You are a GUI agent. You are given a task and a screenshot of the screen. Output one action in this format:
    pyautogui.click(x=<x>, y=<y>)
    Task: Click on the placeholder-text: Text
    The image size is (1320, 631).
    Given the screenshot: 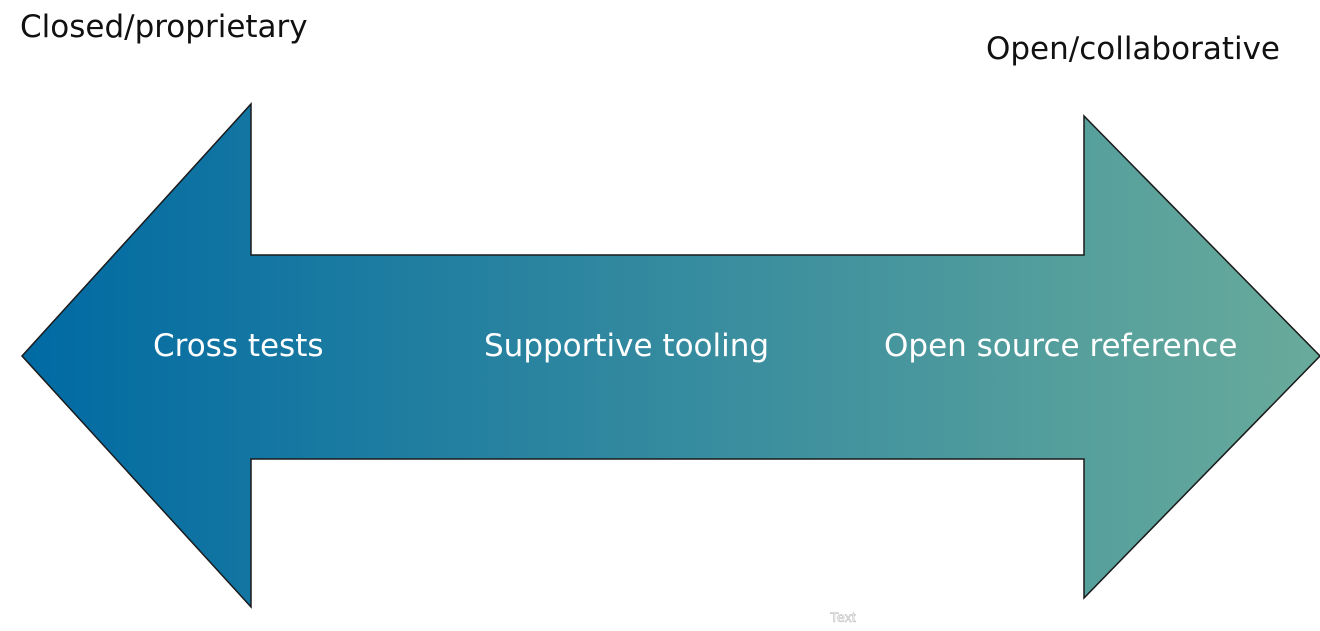 What is the action you would take?
    pyautogui.click(x=843, y=617)
    